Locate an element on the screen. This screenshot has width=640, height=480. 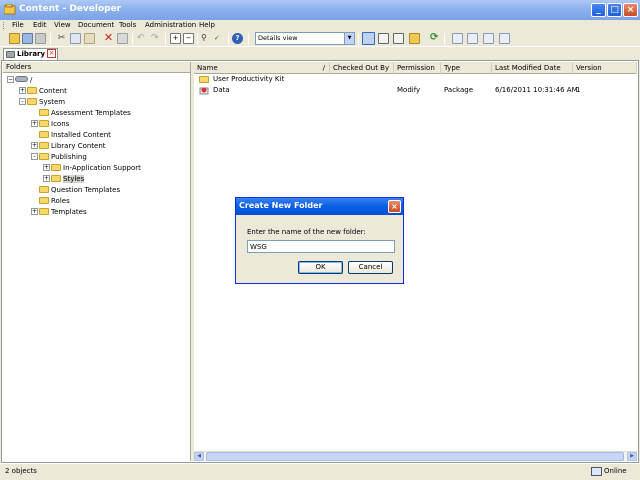
horizontal-scrollbar: ◀ ▶ is located at coordinates (415, 456).